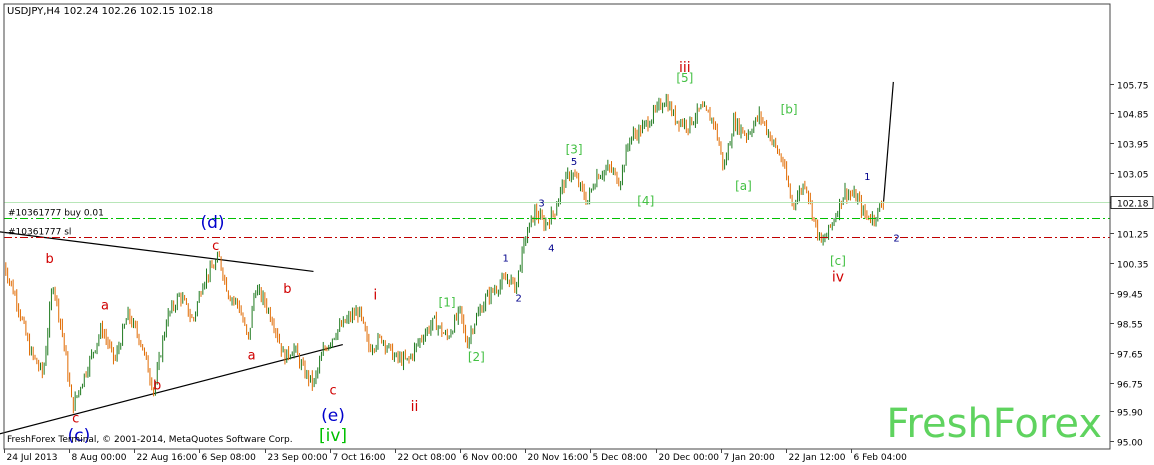  What do you see at coordinates (789, 109) in the screenshot?
I see `wave-label: [b]` at bounding box center [789, 109].